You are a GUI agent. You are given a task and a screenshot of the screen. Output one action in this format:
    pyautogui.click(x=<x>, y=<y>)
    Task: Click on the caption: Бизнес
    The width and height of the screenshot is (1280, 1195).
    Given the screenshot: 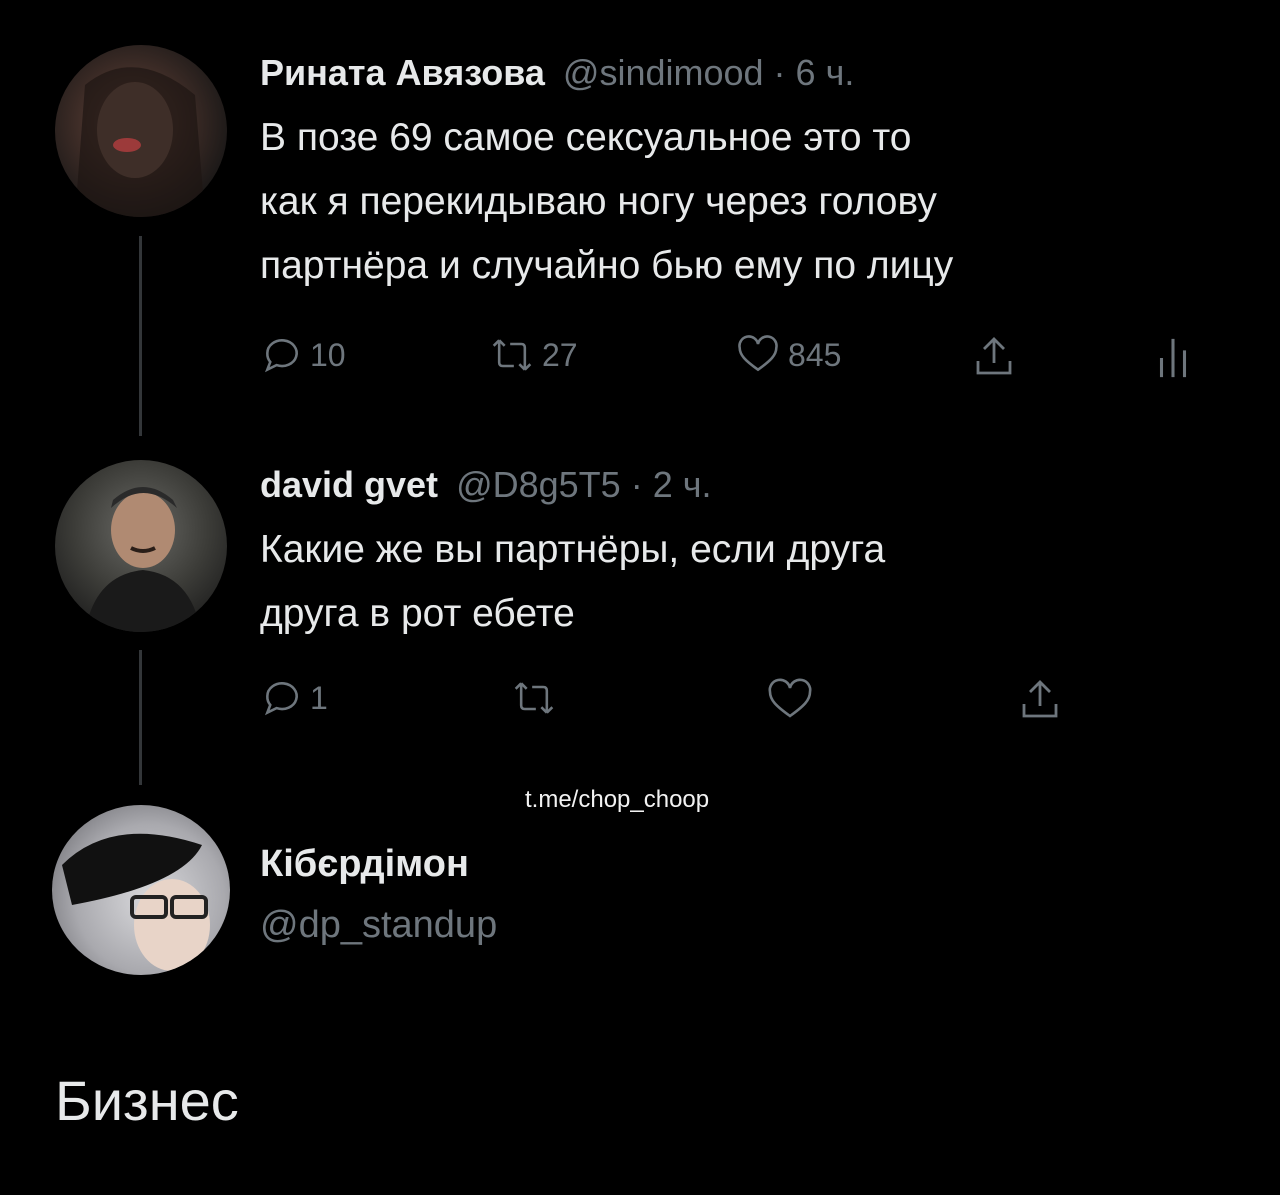 What is the action you would take?
    pyautogui.click(x=147, y=1100)
    